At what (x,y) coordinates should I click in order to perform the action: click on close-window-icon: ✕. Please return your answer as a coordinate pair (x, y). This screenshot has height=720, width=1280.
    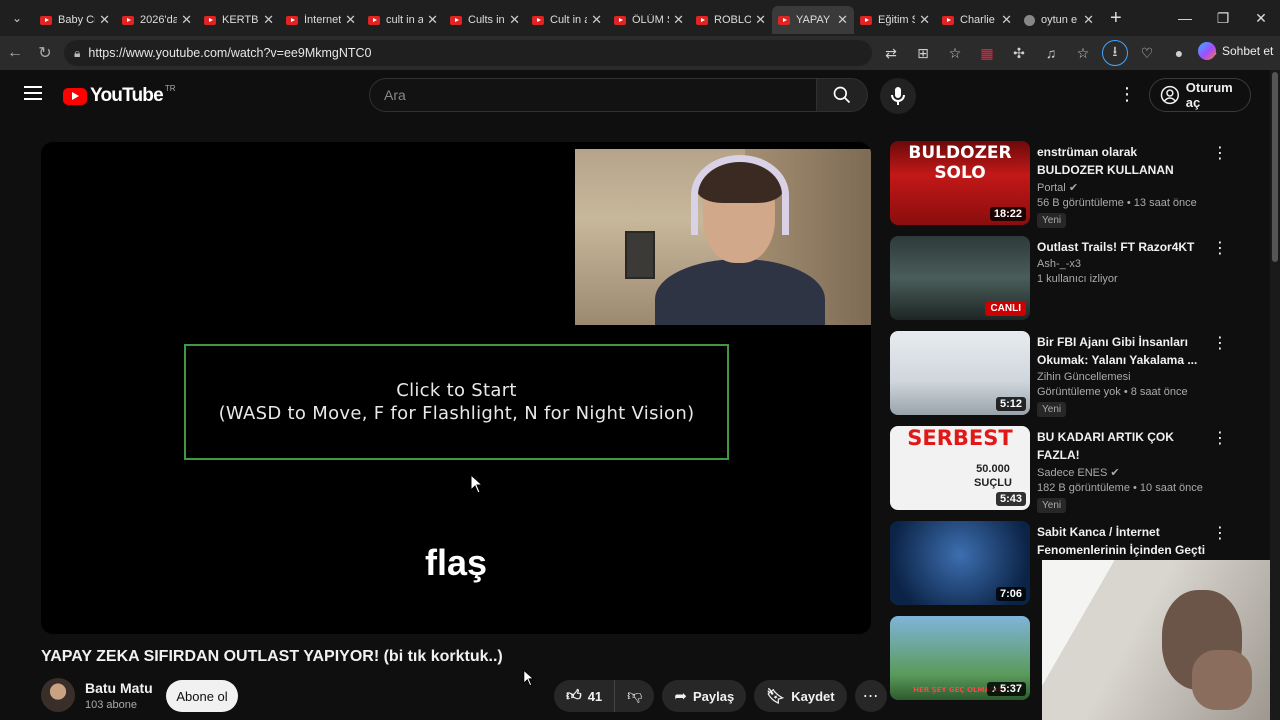
    Looking at the image, I should click on (1261, 18).